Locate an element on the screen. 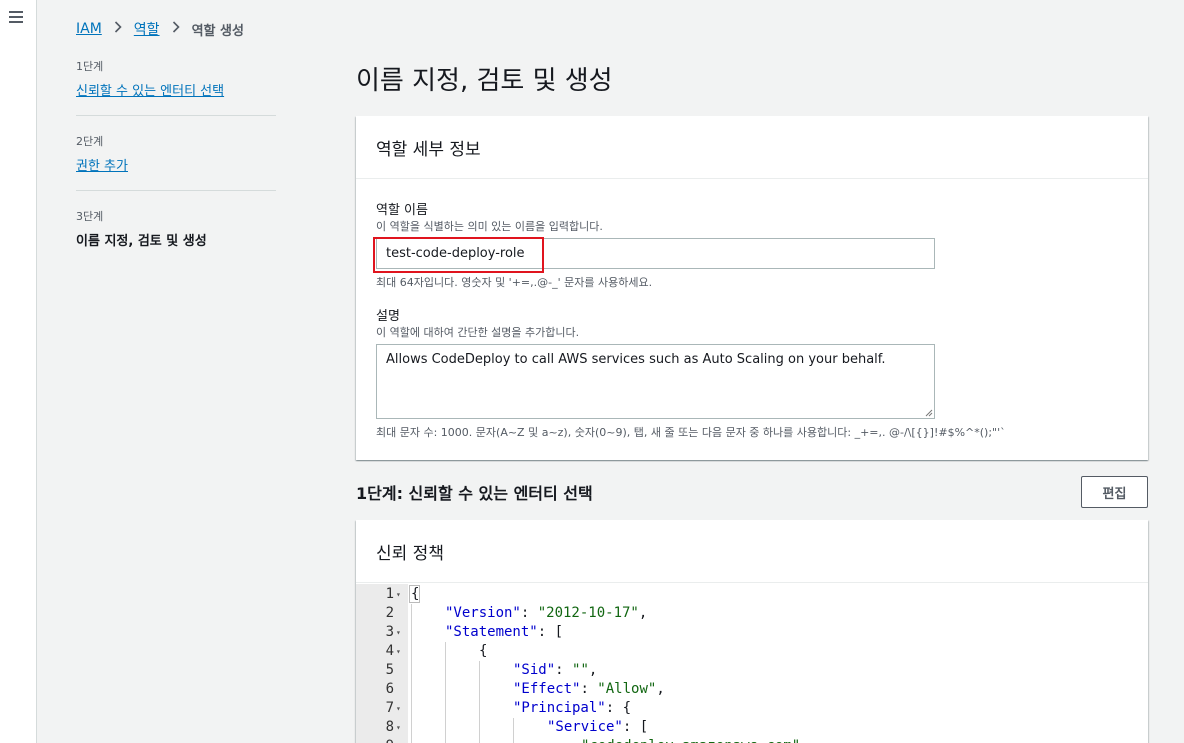 The image size is (1184, 743). step-3-current: 이름 지정, 검토 및 생성 is located at coordinates (141, 241).